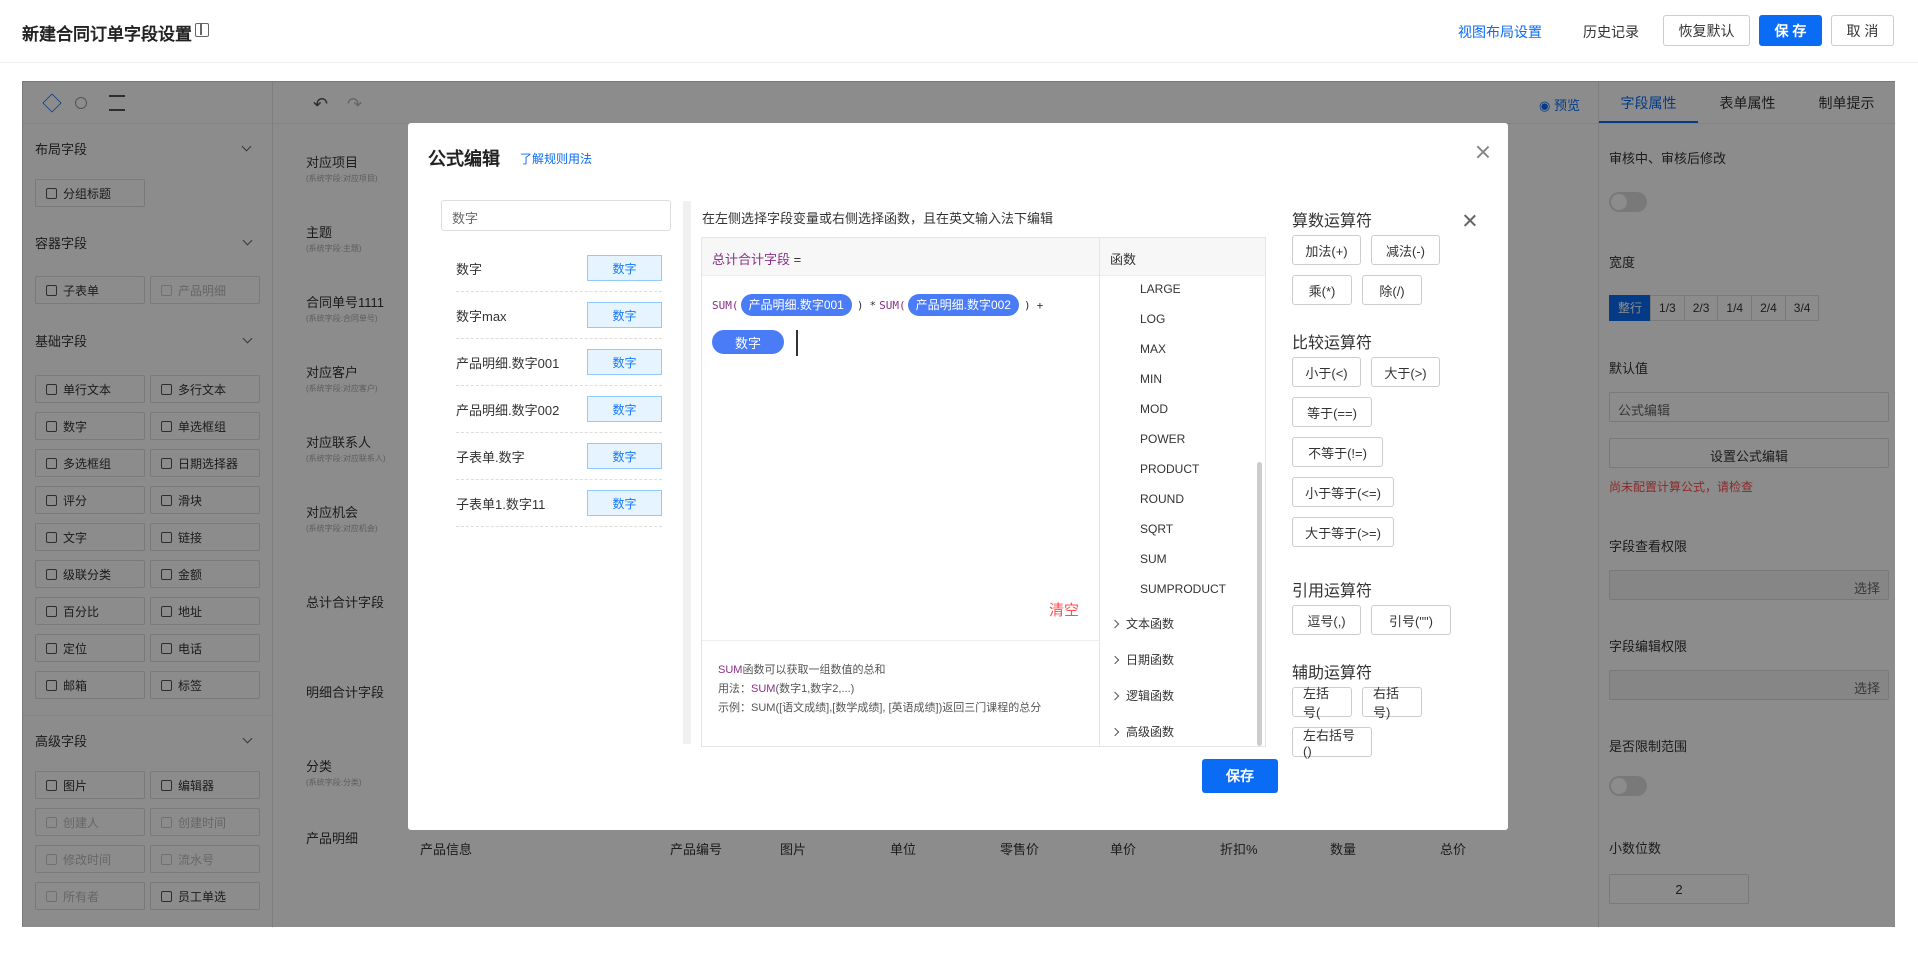  I want to click on layout-settings-link: 视图布局设置, so click(1500, 32).